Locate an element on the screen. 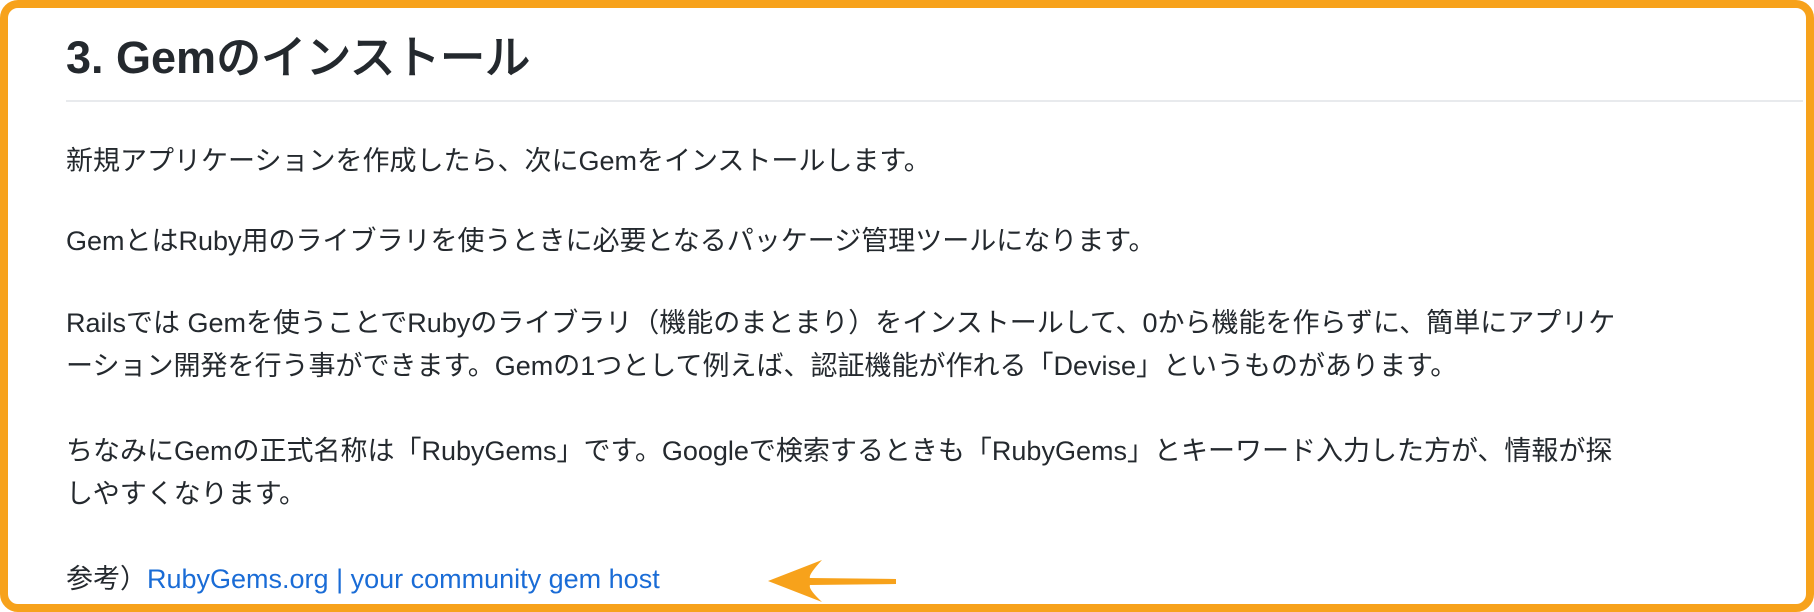 The width and height of the screenshot is (1814, 612). arrow-left-icon is located at coordinates (832, 581).